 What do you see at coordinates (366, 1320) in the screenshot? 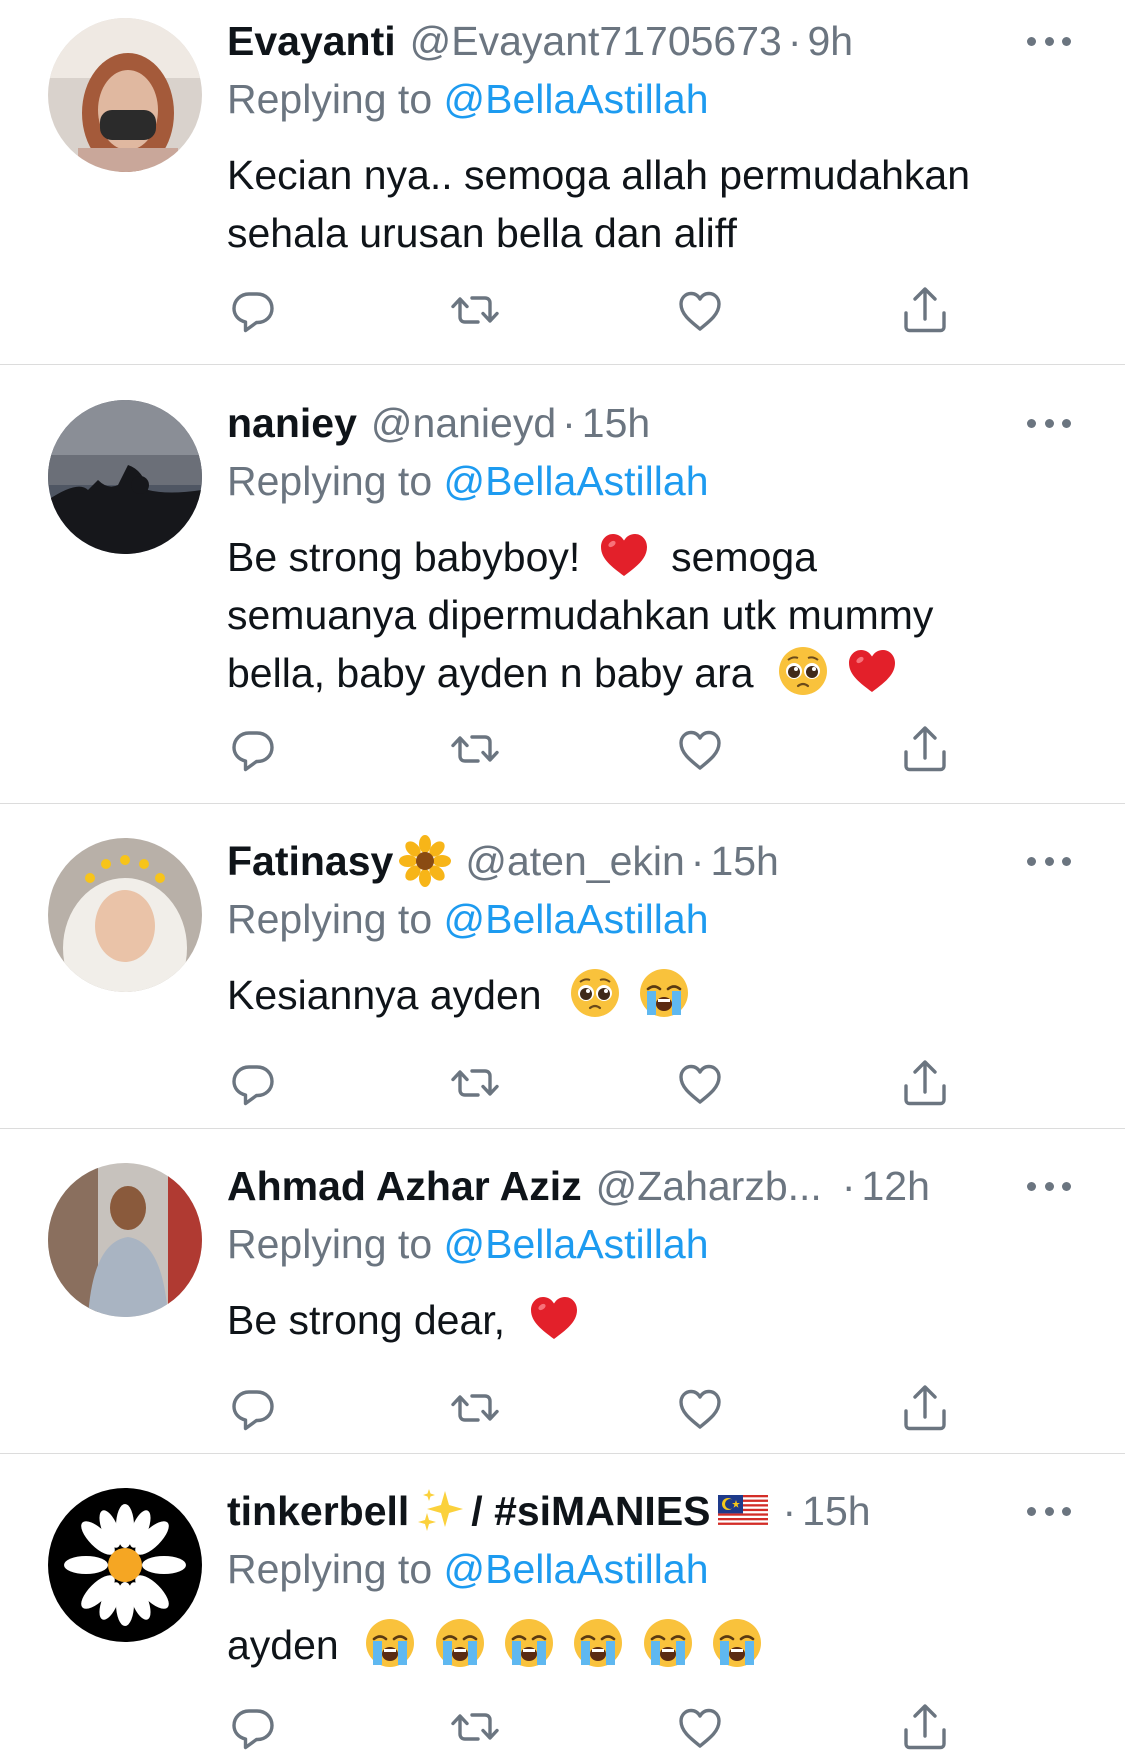
I see `text-segment: Be strong dear,` at bounding box center [366, 1320].